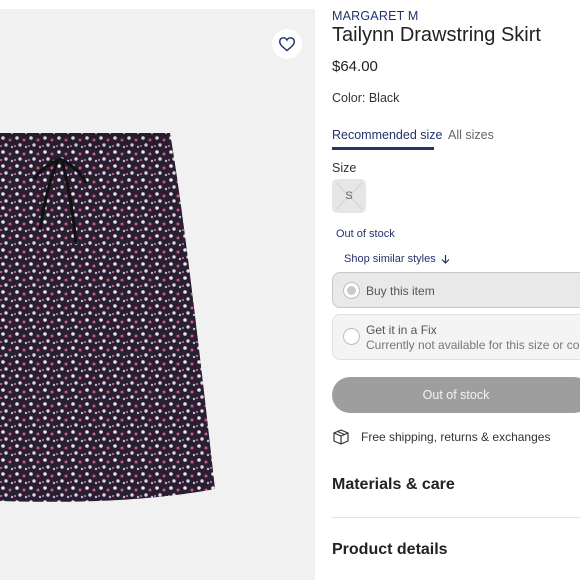 This screenshot has width=580, height=580. I want to click on shipping-info: Free shipping, returns & exchanges, so click(441, 437).